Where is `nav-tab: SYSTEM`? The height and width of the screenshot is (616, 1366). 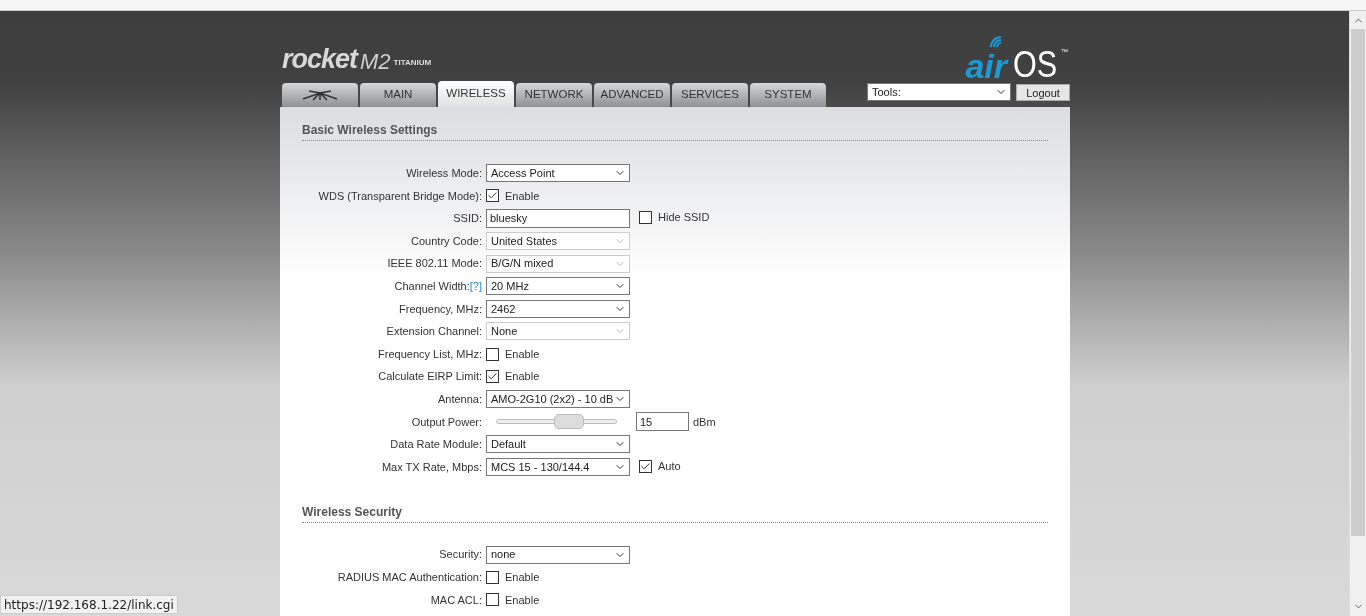
nav-tab: SYSTEM is located at coordinates (788, 95).